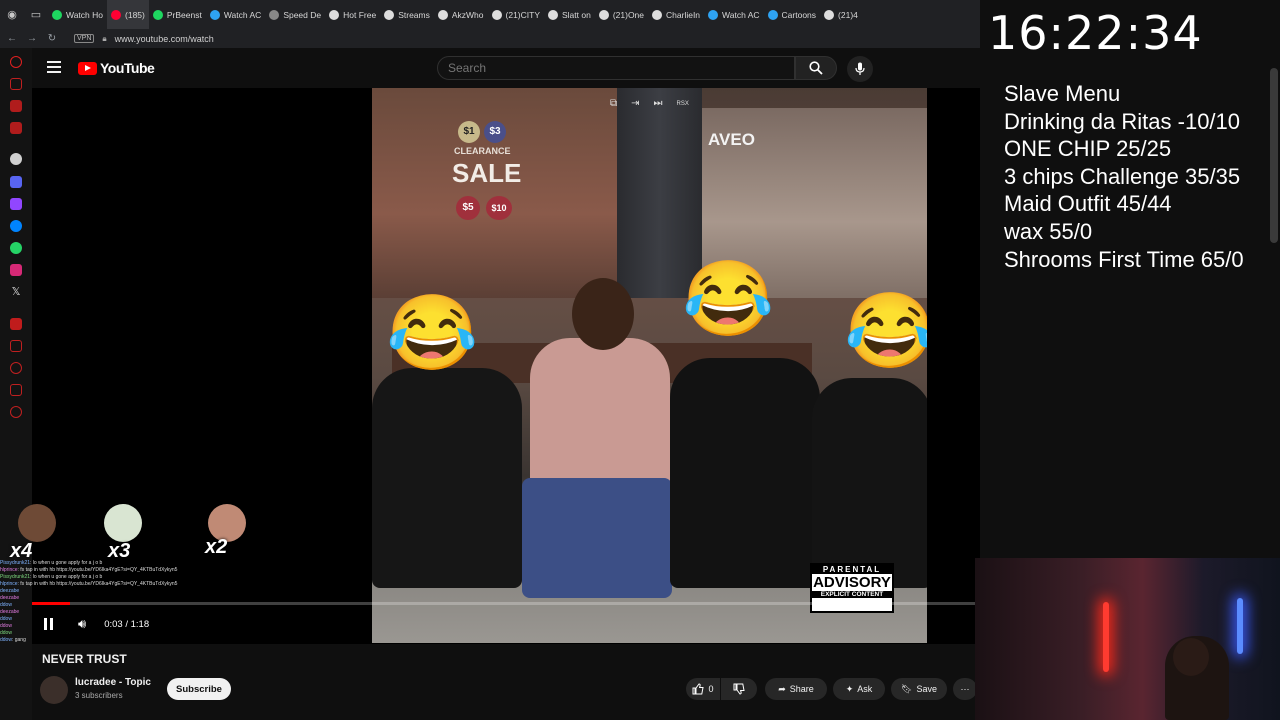 The width and height of the screenshot is (1280, 720). What do you see at coordinates (52, 38) in the screenshot?
I see `reload-icon: ↻` at bounding box center [52, 38].